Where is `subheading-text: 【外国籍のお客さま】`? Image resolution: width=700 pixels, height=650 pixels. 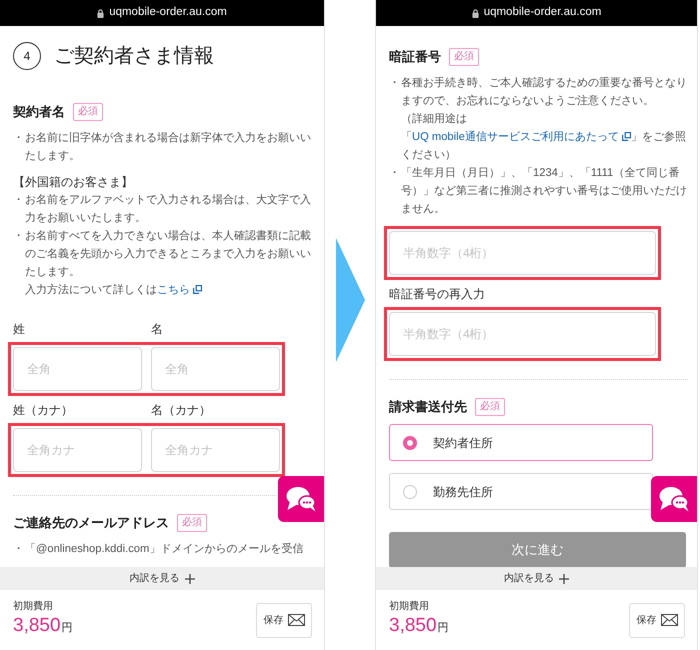
subheading-text: 【外国籍のお客さま】 is located at coordinates (73, 182).